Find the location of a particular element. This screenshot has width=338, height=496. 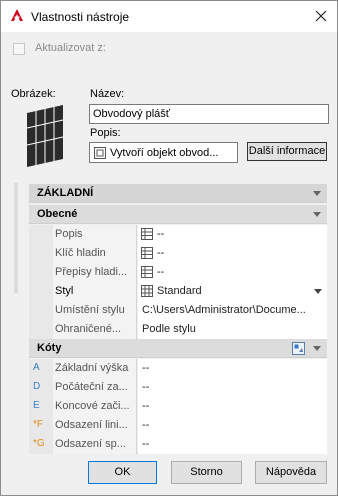

style-select: Standard is located at coordinates (232, 291).